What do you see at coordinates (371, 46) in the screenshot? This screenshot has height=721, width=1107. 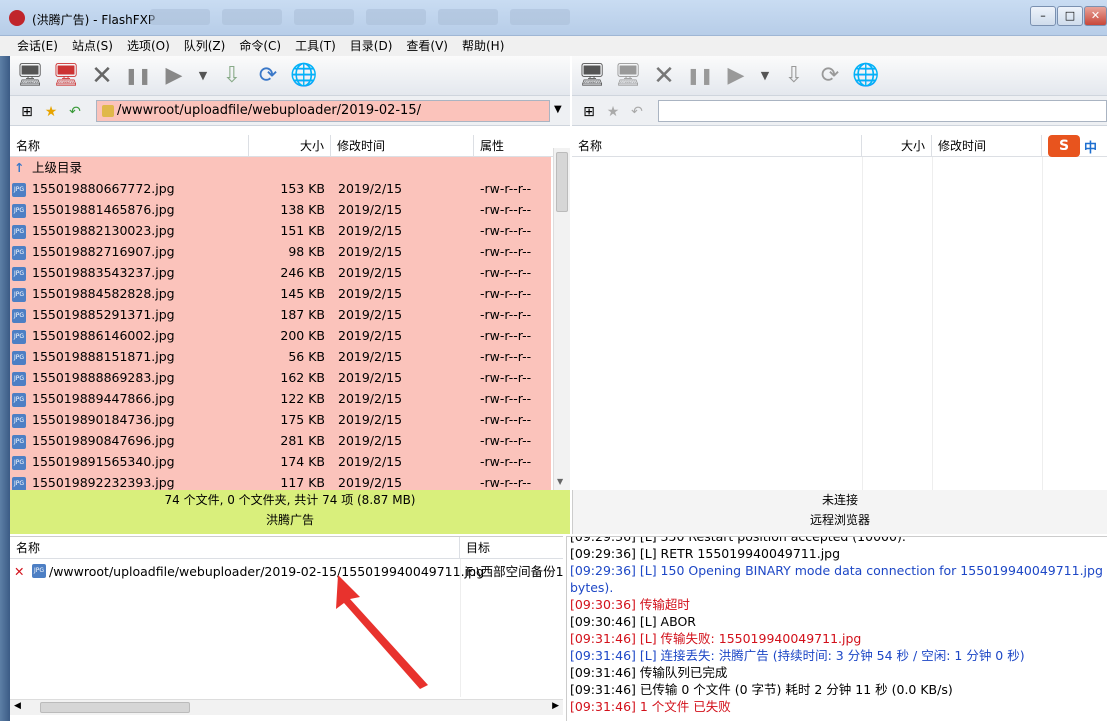 I see `menu-directory: 目录(D)` at bounding box center [371, 46].